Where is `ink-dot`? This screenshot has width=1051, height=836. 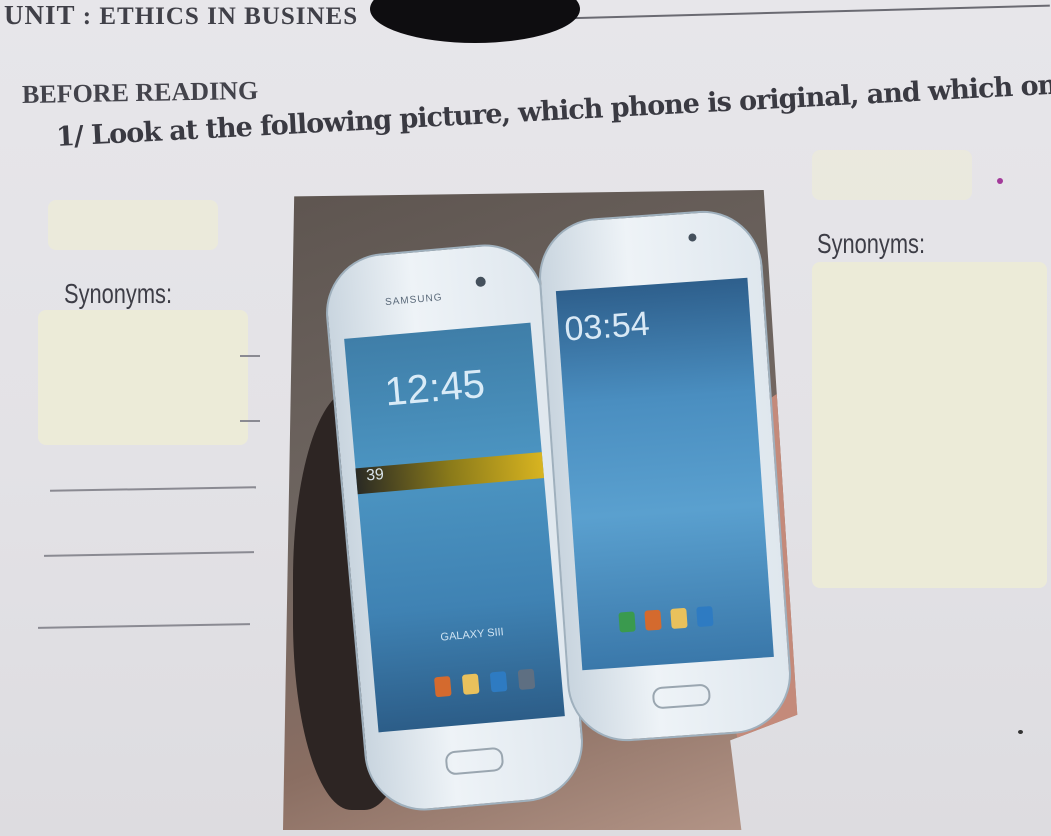 ink-dot is located at coordinates (1000, 181).